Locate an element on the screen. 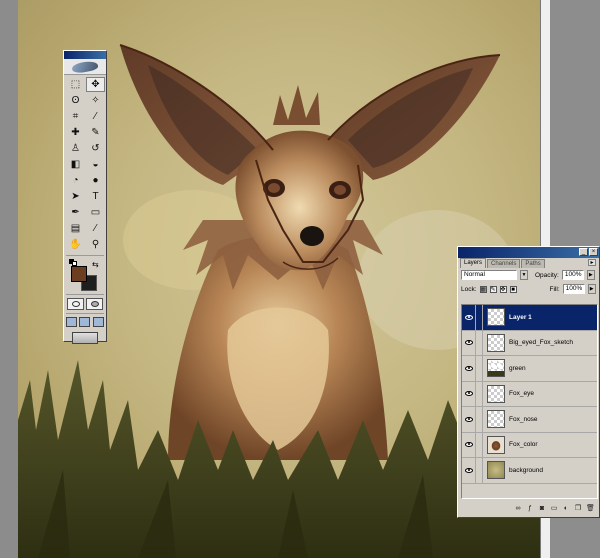 The image size is (600, 558). swap-colors-icon: ⇆ is located at coordinates (95, 264).